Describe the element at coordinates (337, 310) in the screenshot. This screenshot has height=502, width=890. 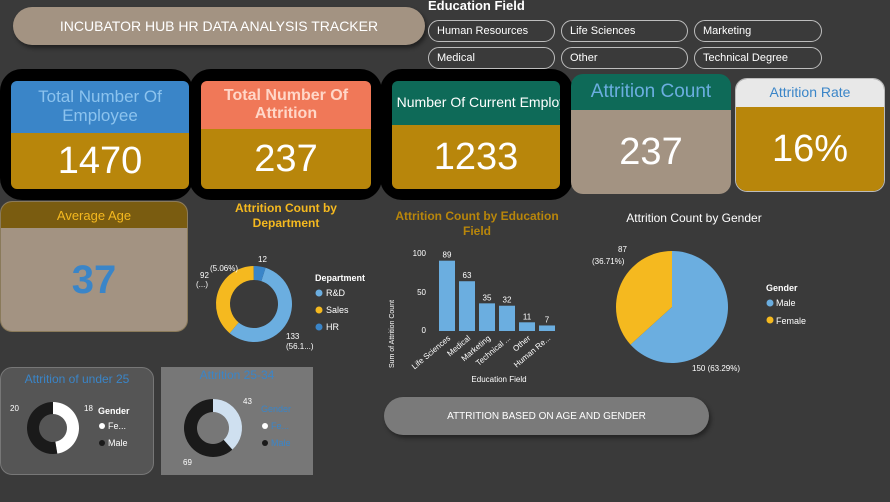
I see `dept-legend-sales: Sales` at that location.